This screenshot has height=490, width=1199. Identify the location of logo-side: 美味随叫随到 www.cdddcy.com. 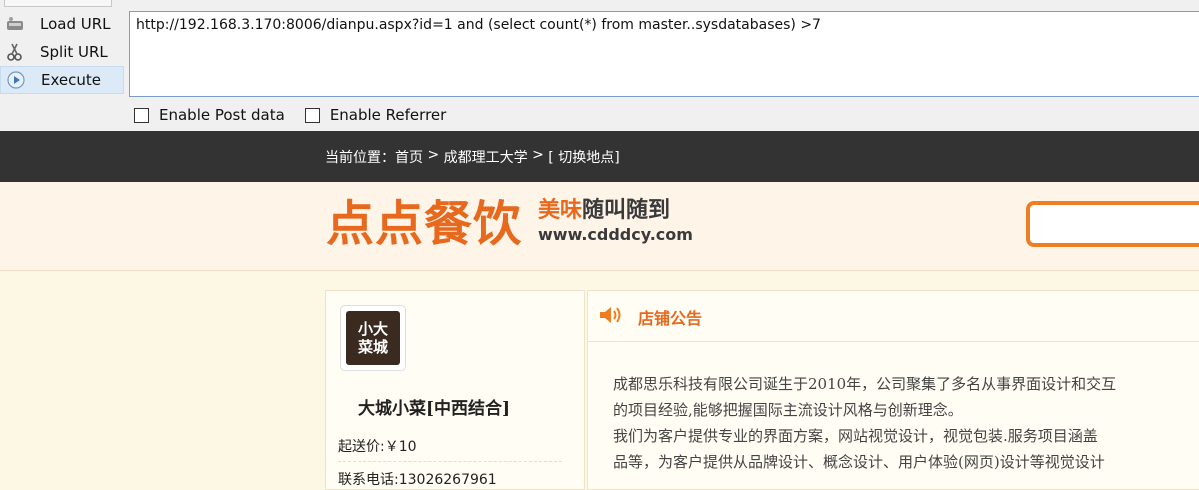
(615, 222).